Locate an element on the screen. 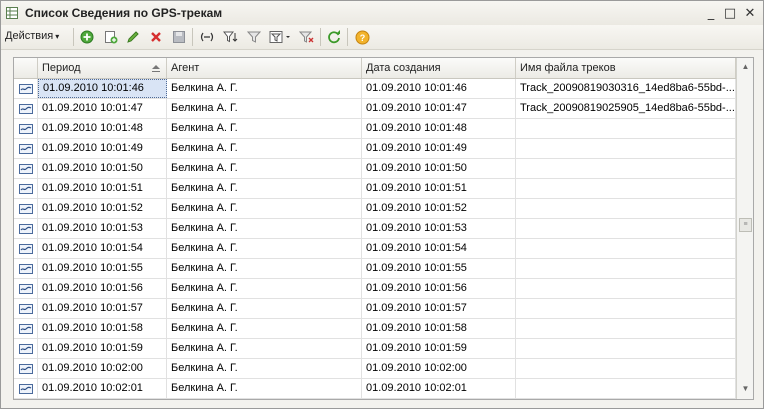  range-button is located at coordinates (207, 37).